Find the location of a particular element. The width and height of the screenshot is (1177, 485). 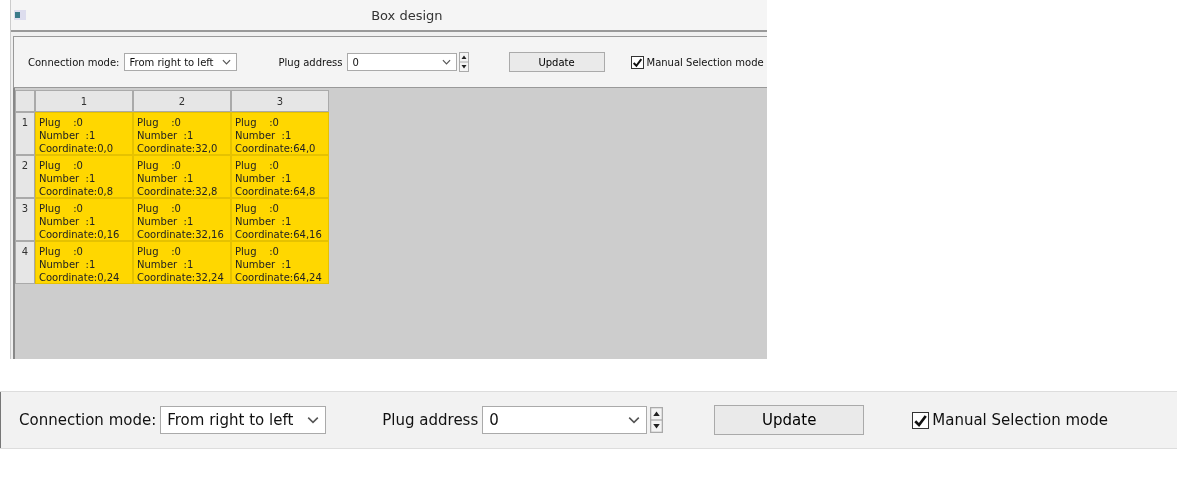

table-cell: Plug :0 Number :1 Coordinate:0,8 is located at coordinates (84, 176).